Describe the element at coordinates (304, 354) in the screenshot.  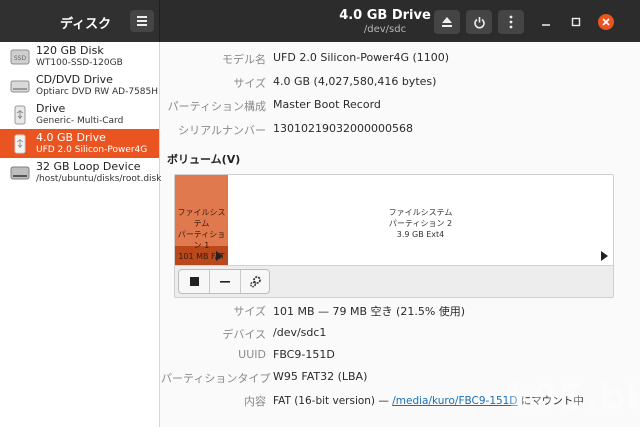
I see `uuid-value: FBC9-151D` at that location.